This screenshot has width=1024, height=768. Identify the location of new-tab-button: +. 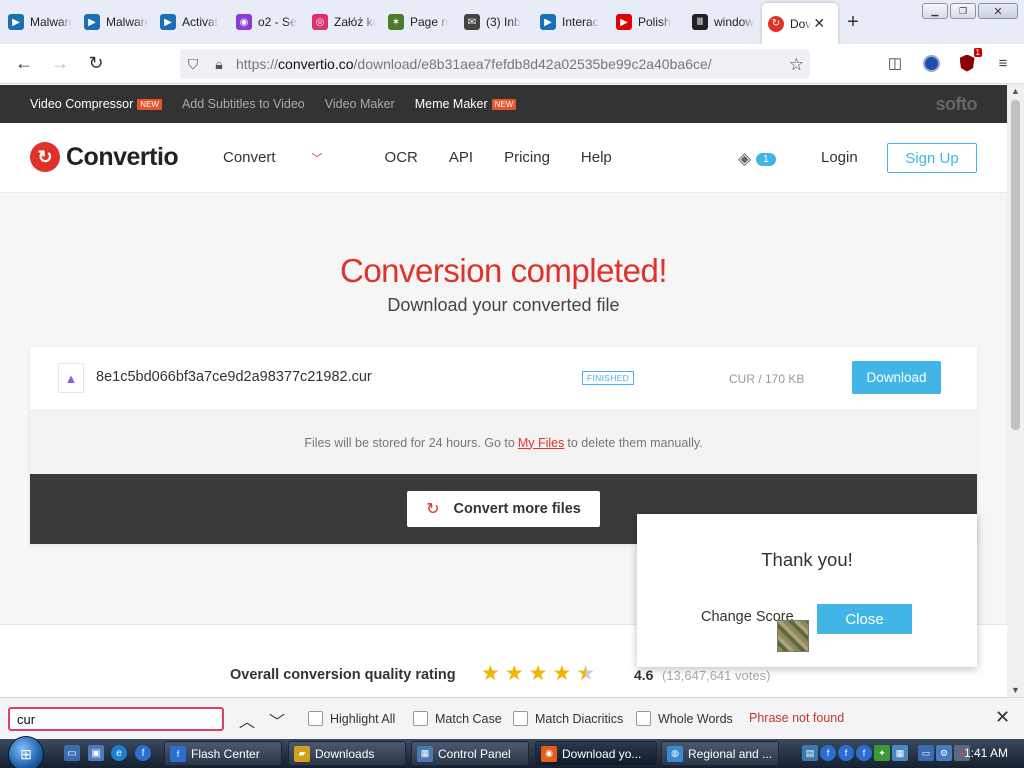
(853, 22).